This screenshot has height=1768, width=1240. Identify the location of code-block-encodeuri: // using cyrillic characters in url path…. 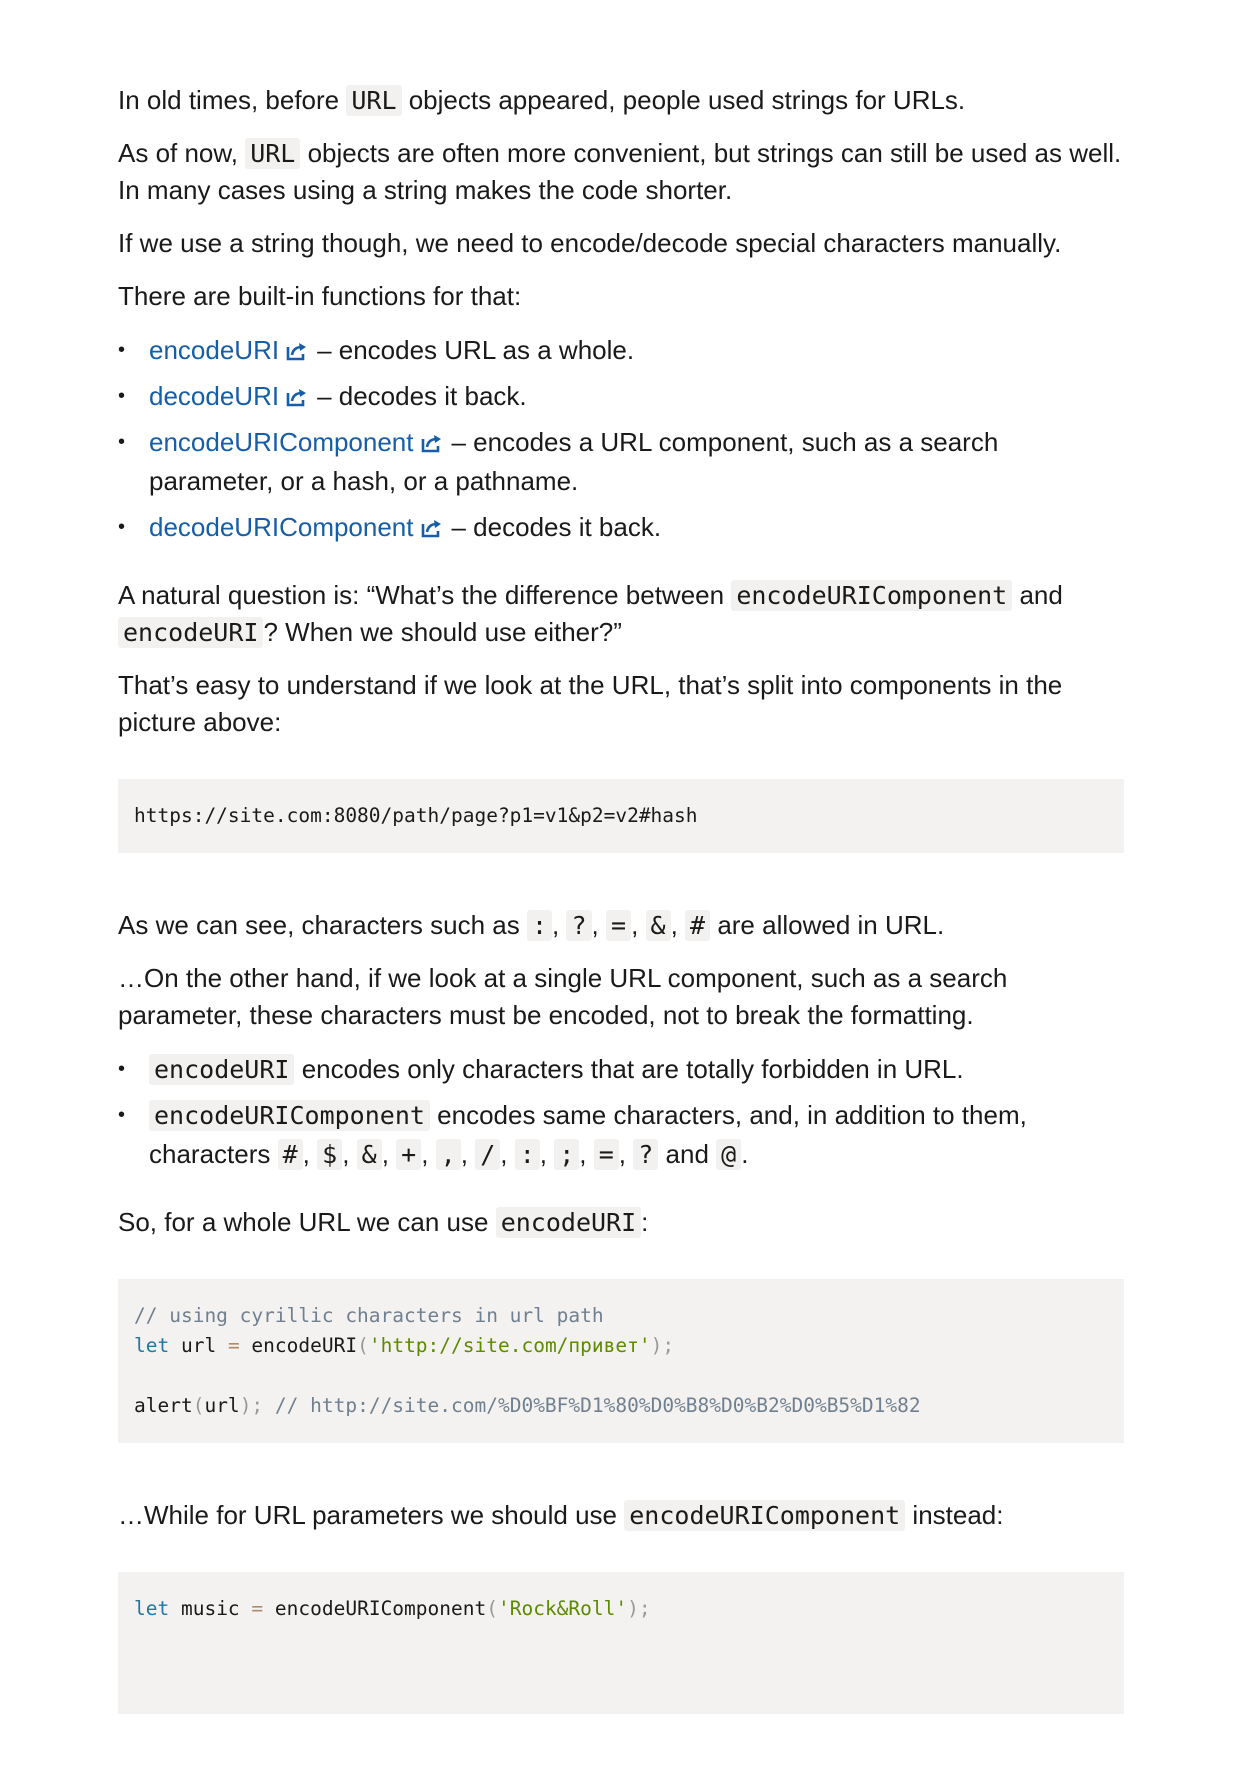
(621, 1361).